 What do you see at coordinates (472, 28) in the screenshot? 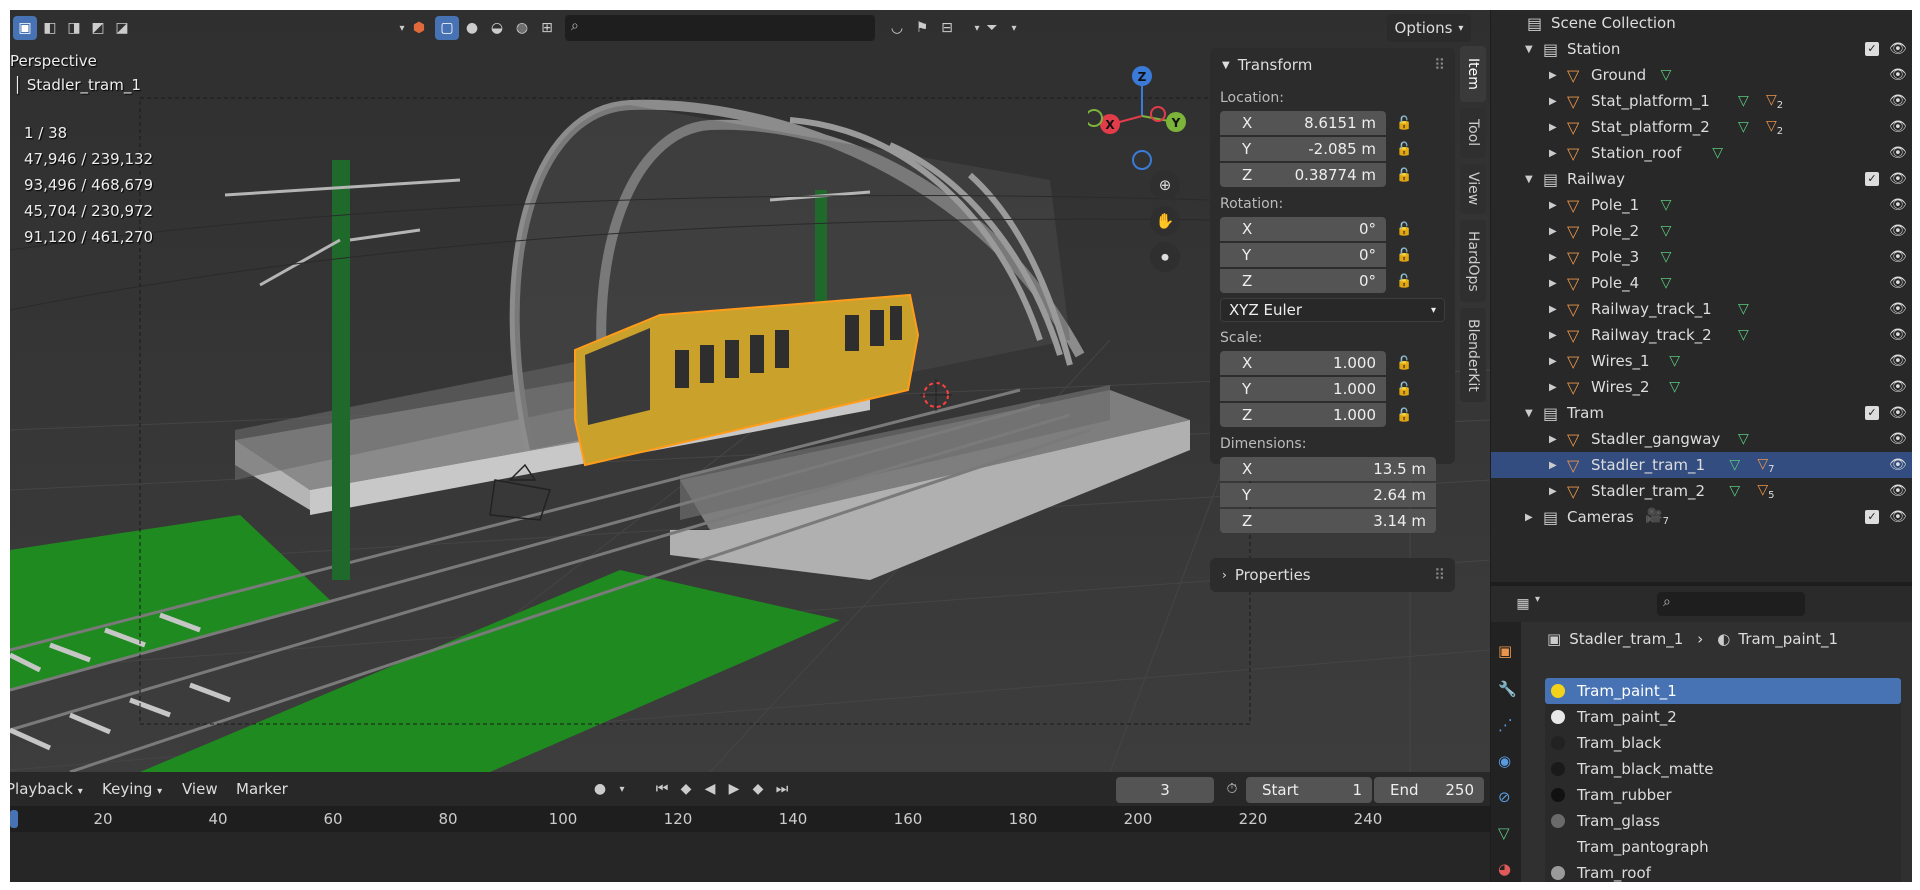
I see `shading-solid-icon: ●` at bounding box center [472, 28].